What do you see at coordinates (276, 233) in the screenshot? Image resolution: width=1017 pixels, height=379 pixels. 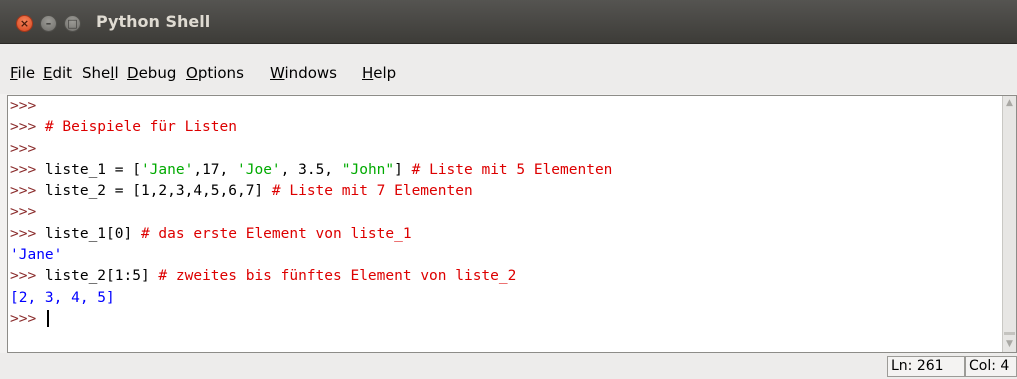 I see `shell-text-segment: # das erste Element von liste_1` at bounding box center [276, 233].